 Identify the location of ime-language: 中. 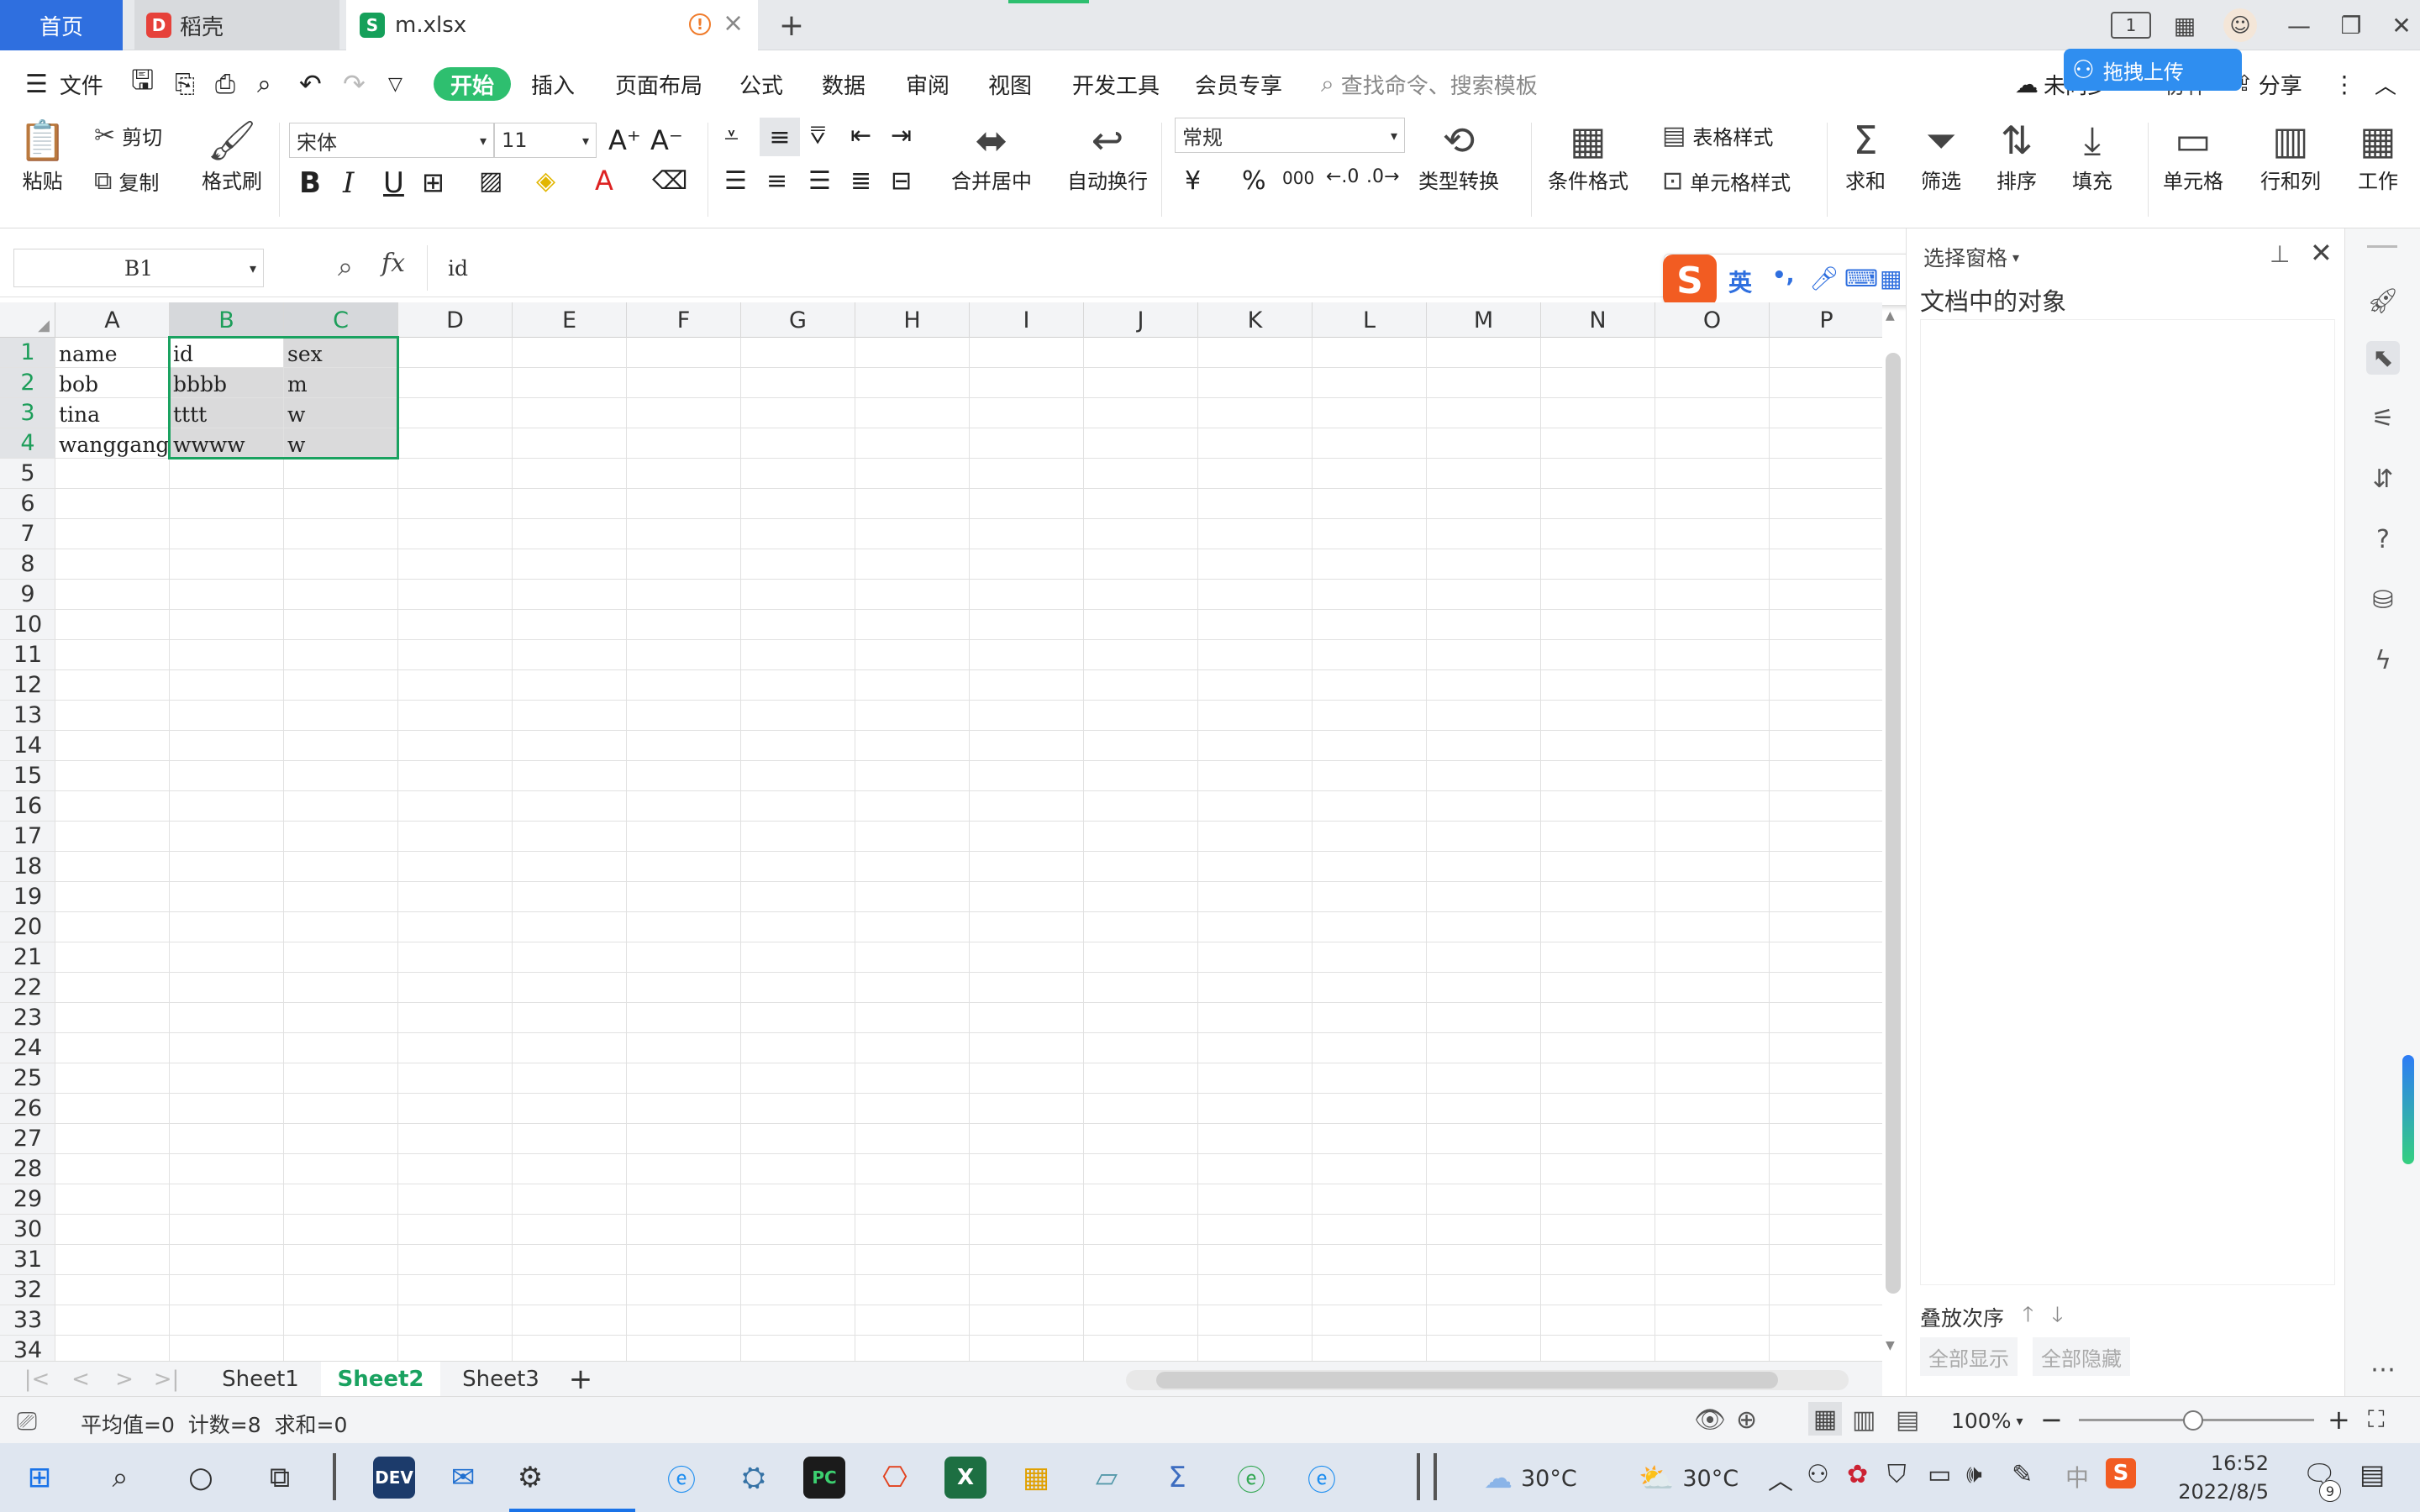
(2077, 1477).